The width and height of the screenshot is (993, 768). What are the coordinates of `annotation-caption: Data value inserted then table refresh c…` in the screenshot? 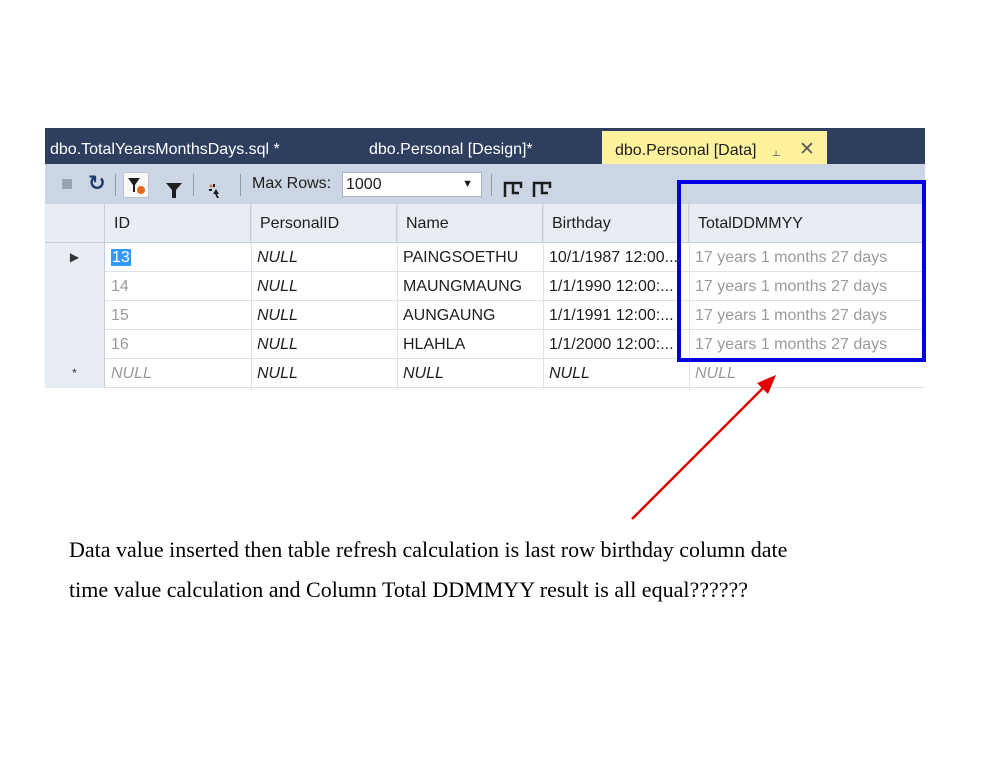 It's located at (509, 570).